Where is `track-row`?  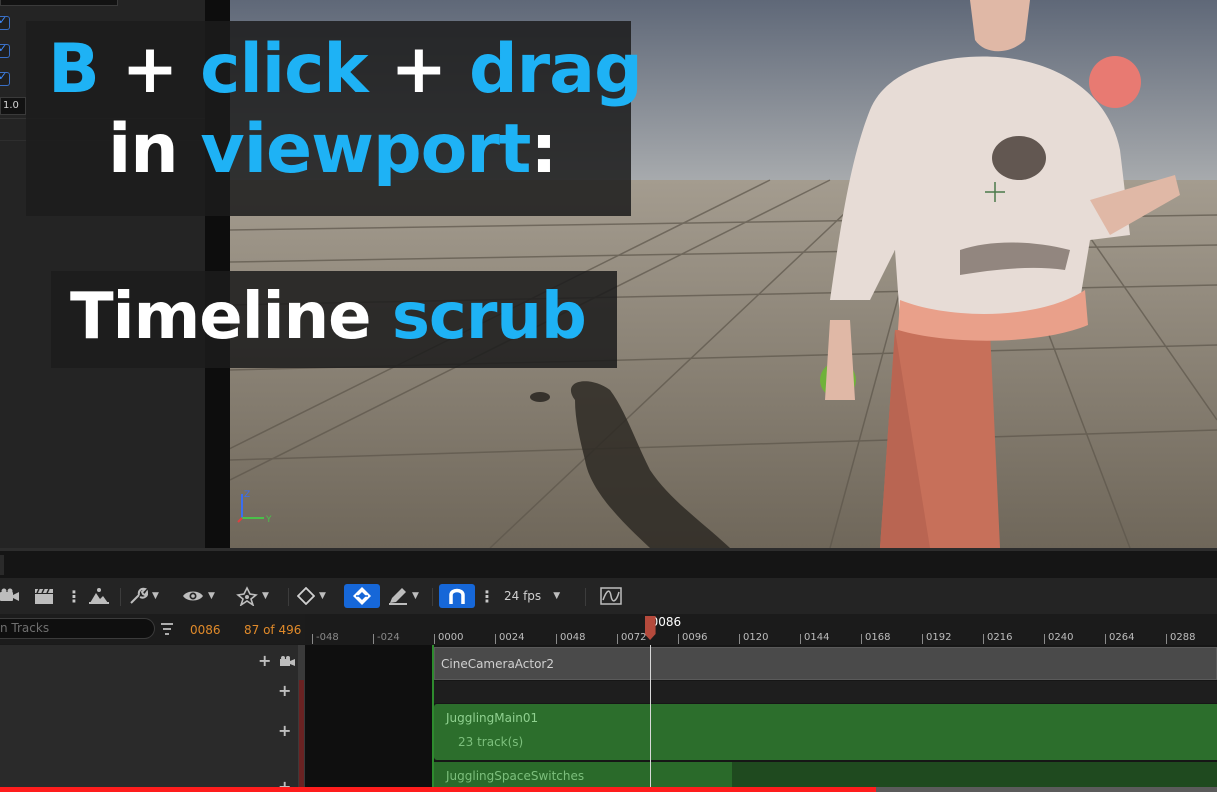 track-row is located at coordinates (825, 692).